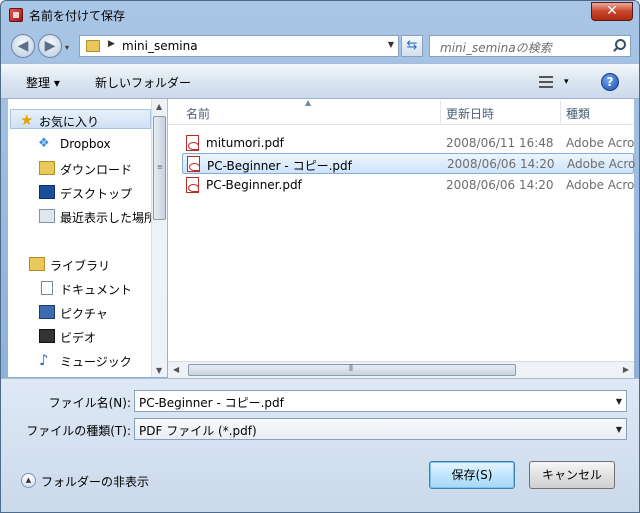 The width and height of the screenshot is (640, 513). What do you see at coordinates (320, 15) in the screenshot?
I see `title-bar: 名前を付けて保存 ✕` at bounding box center [320, 15].